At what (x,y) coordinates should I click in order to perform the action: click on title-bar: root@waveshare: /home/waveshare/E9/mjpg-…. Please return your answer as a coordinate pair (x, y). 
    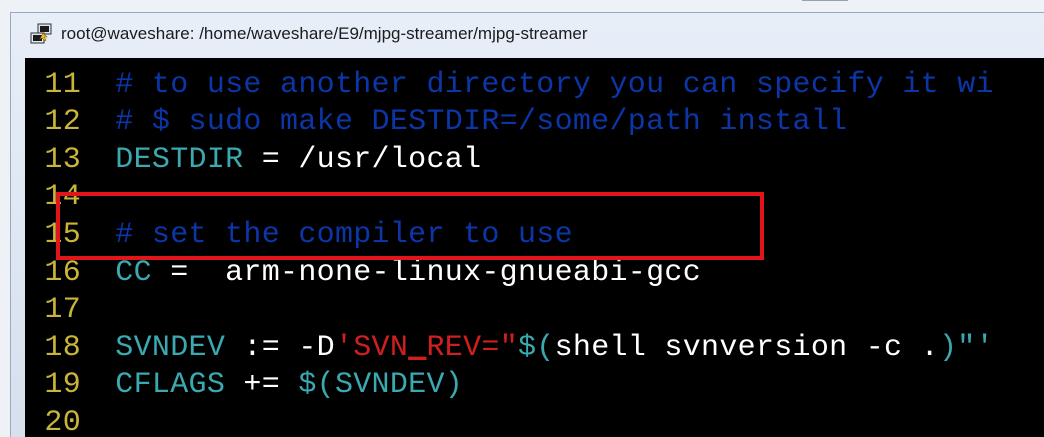
    Looking at the image, I should click on (527, 34).